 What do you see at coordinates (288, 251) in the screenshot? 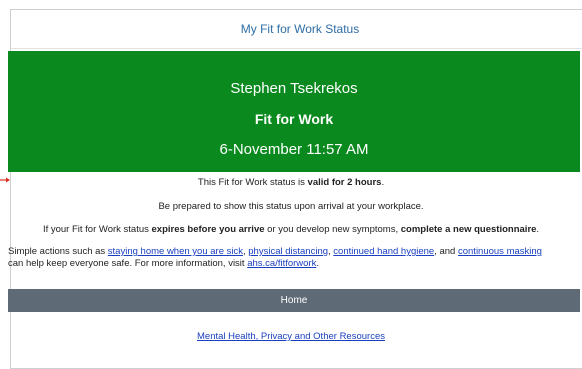
I see `link-physical-distancing: physical distancing` at bounding box center [288, 251].